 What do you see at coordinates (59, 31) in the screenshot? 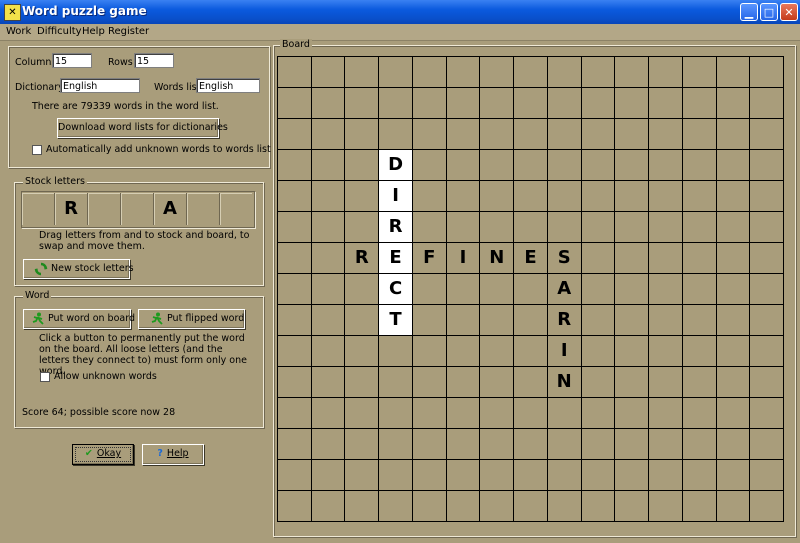
I see `menu-difficulty: Difficulty` at bounding box center [59, 31].